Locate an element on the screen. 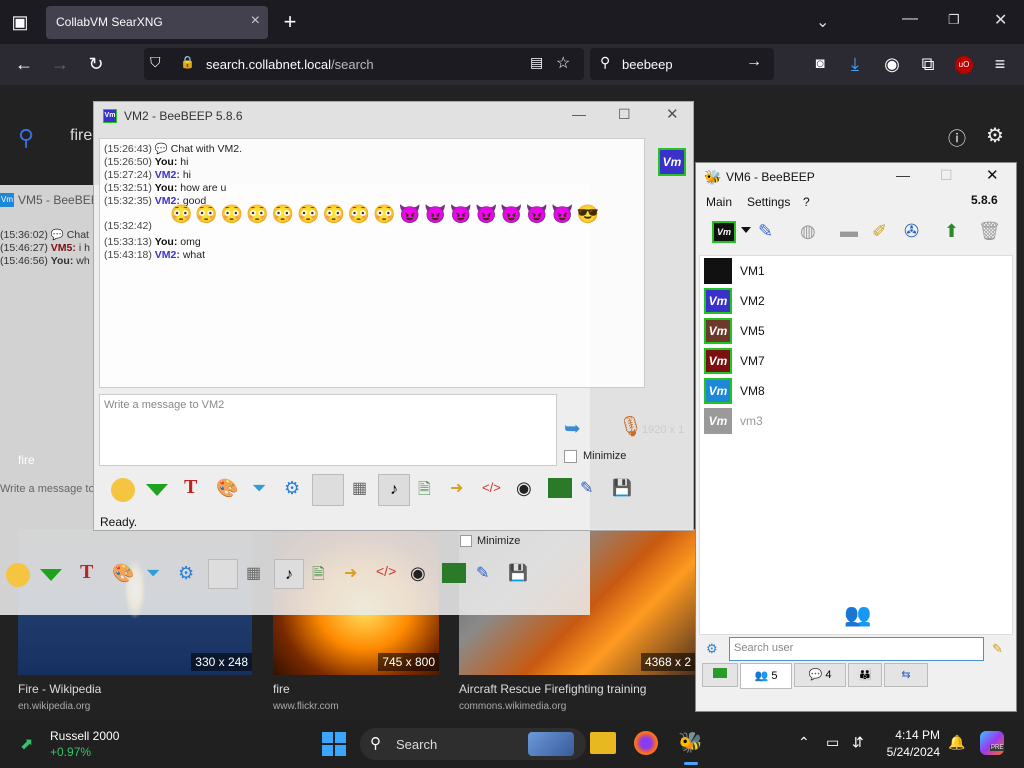 The height and width of the screenshot is (768, 1024). extensions-icon: ⧉ is located at coordinates (928, 64).